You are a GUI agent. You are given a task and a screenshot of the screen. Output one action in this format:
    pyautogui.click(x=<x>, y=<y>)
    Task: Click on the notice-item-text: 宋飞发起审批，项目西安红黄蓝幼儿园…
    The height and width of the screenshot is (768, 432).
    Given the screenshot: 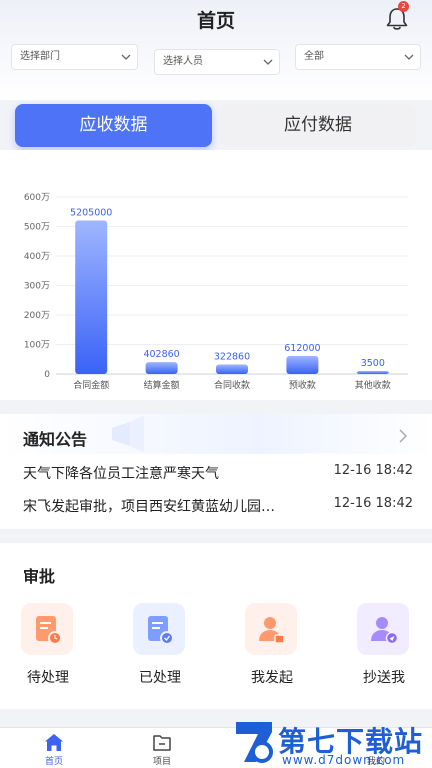 What is the action you would take?
    pyautogui.click(x=149, y=507)
    